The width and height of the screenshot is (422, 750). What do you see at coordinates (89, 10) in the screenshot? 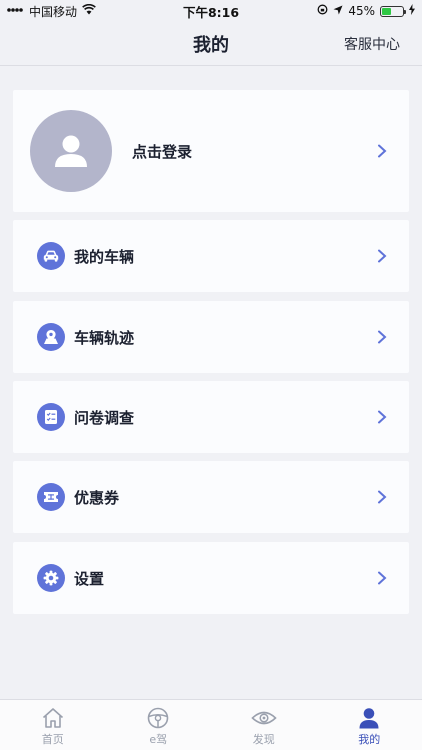
I see `wifi-icon` at bounding box center [89, 10].